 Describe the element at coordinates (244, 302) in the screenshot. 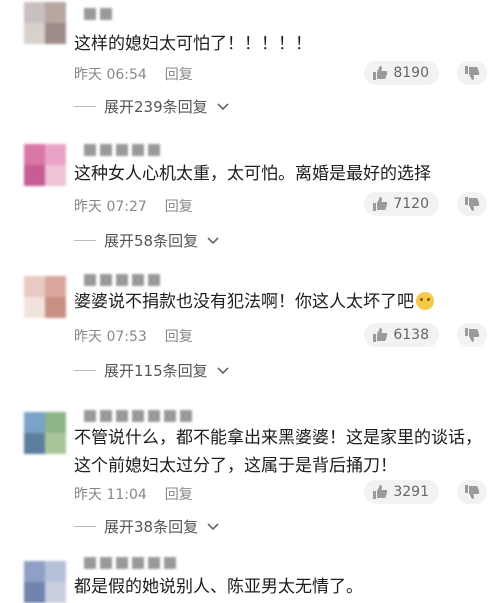

I see `comment-text-content: 婆婆说不捐款也没有犯法啊！你这人太坏了吧` at that location.